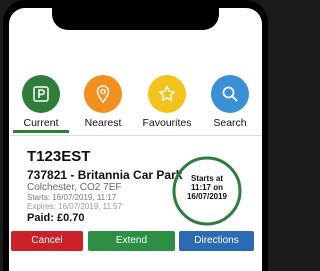 The height and width of the screenshot is (271, 320). What do you see at coordinates (135, 19) in the screenshot?
I see `phone-notch` at bounding box center [135, 19].